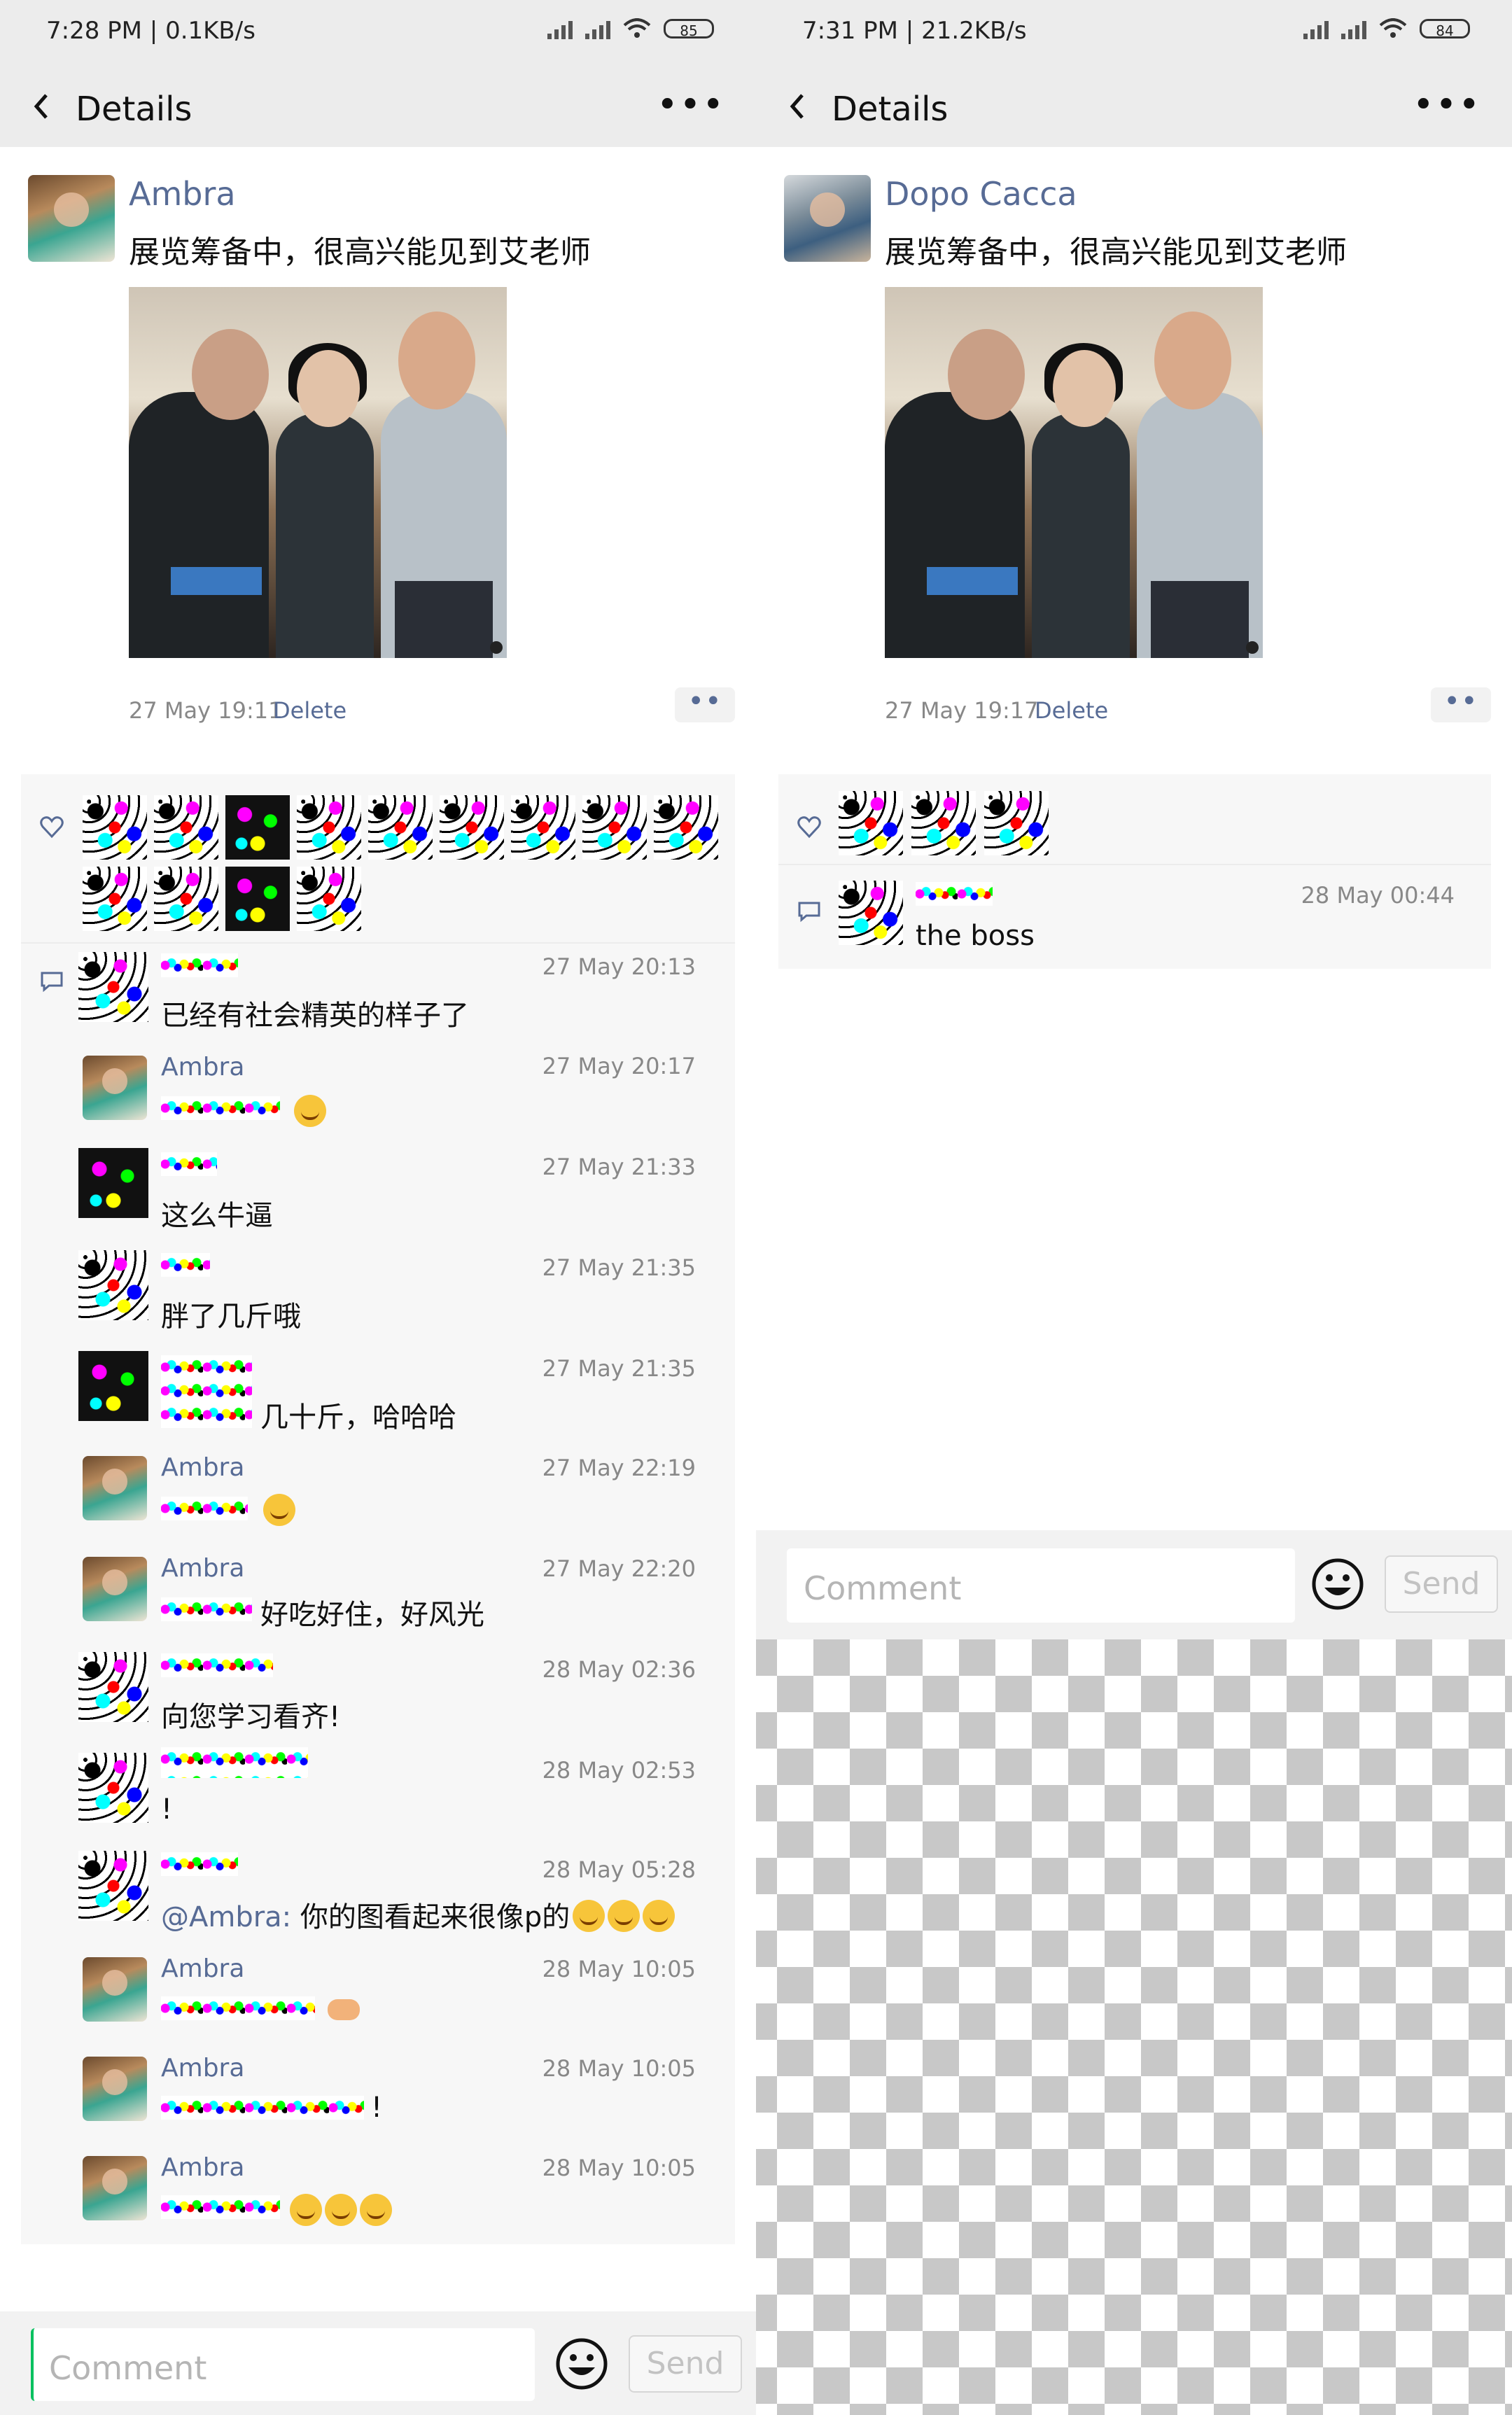 The width and height of the screenshot is (1512, 2415). What do you see at coordinates (217, 1216) in the screenshot?
I see `comment-text: 这么牛逼` at bounding box center [217, 1216].